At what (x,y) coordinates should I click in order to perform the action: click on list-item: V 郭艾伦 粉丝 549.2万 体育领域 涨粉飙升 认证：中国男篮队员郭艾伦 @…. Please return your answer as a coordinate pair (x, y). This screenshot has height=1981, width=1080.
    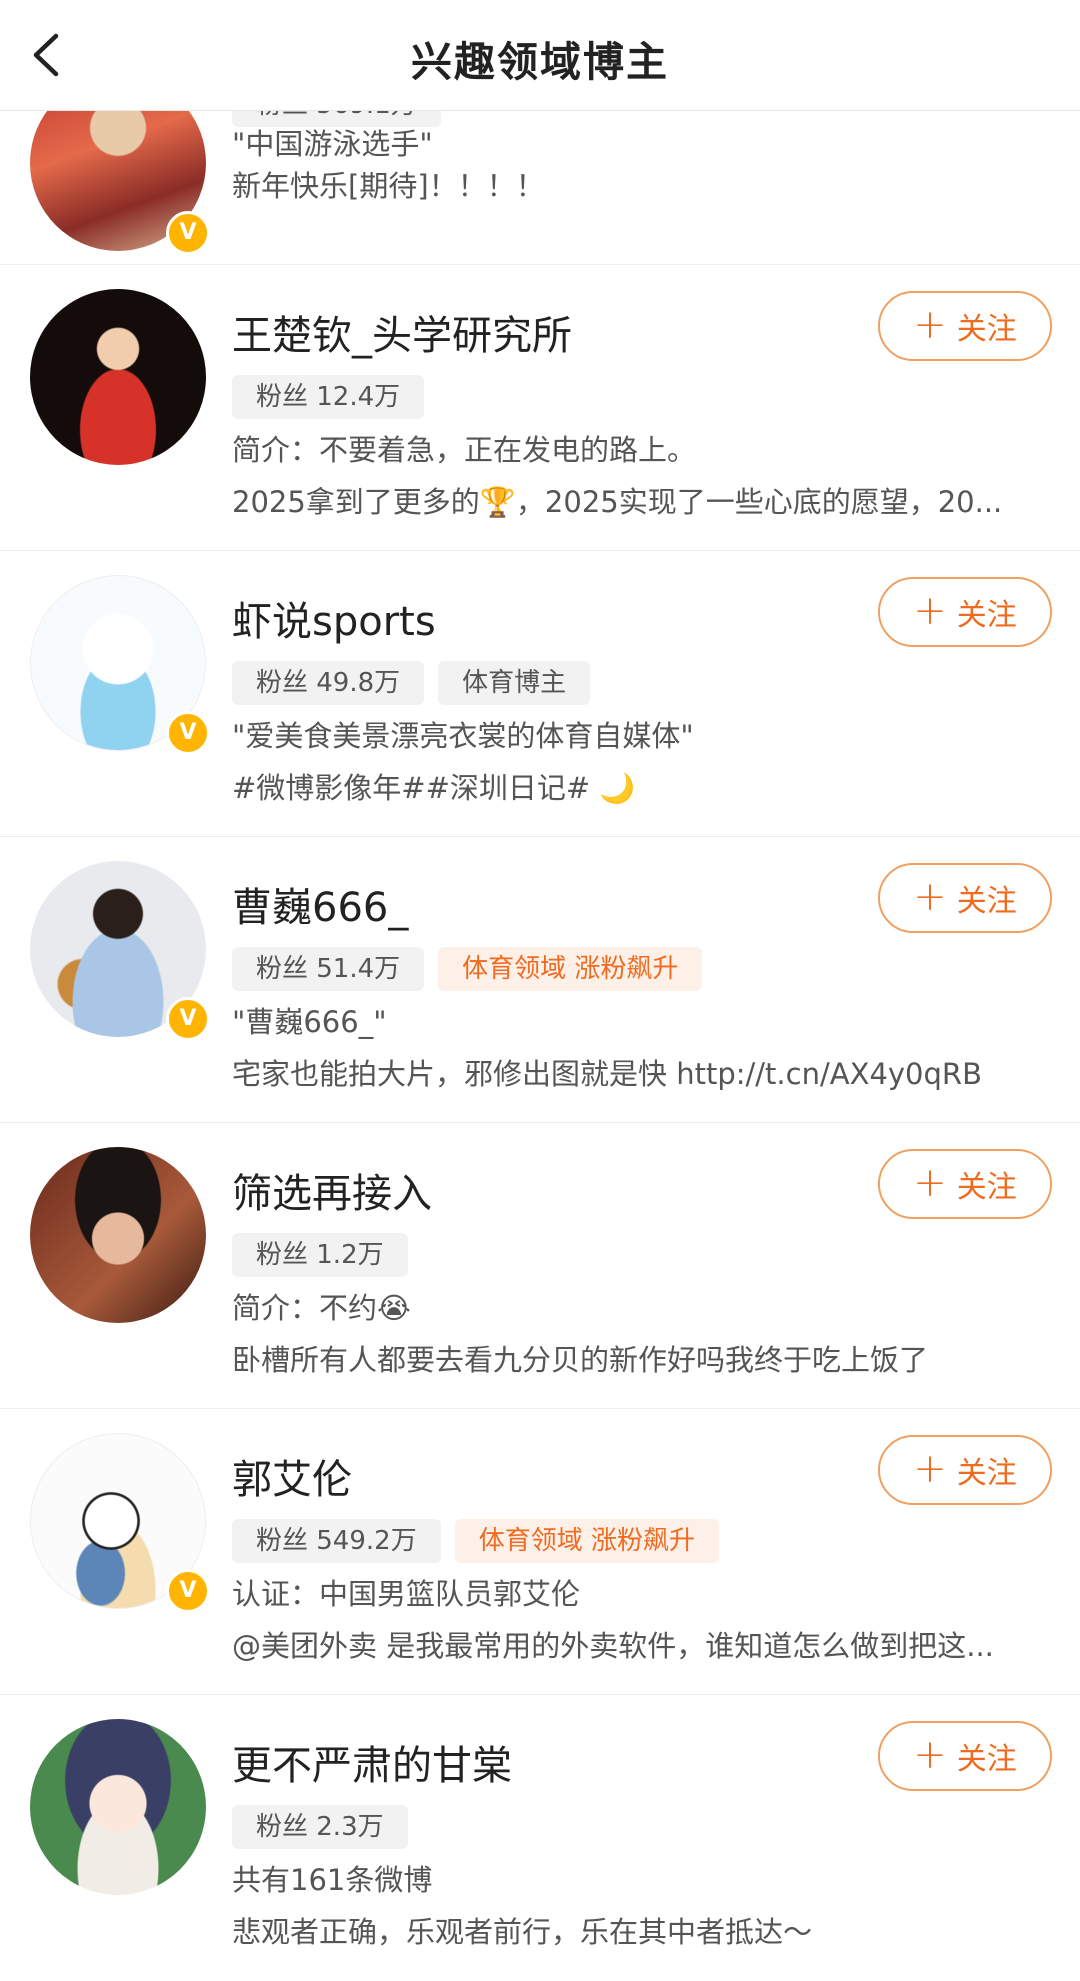
    Looking at the image, I should click on (540, 1552).